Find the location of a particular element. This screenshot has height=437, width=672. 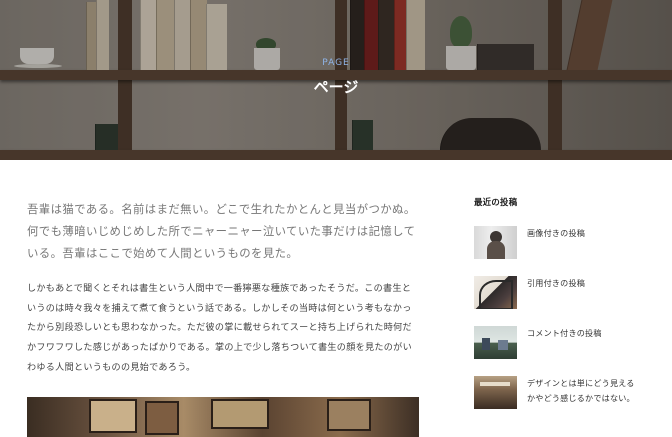

post-title-link: 引用付きの投稿 is located at coordinates (583, 283).